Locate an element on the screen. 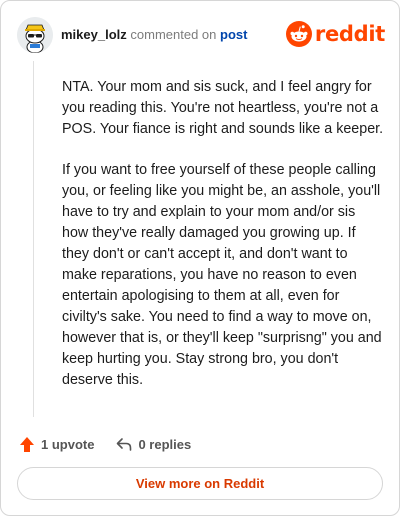 Image resolution: width=400 pixels, height=516 pixels. upvote-arrow-icon is located at coordinates (27, 444).